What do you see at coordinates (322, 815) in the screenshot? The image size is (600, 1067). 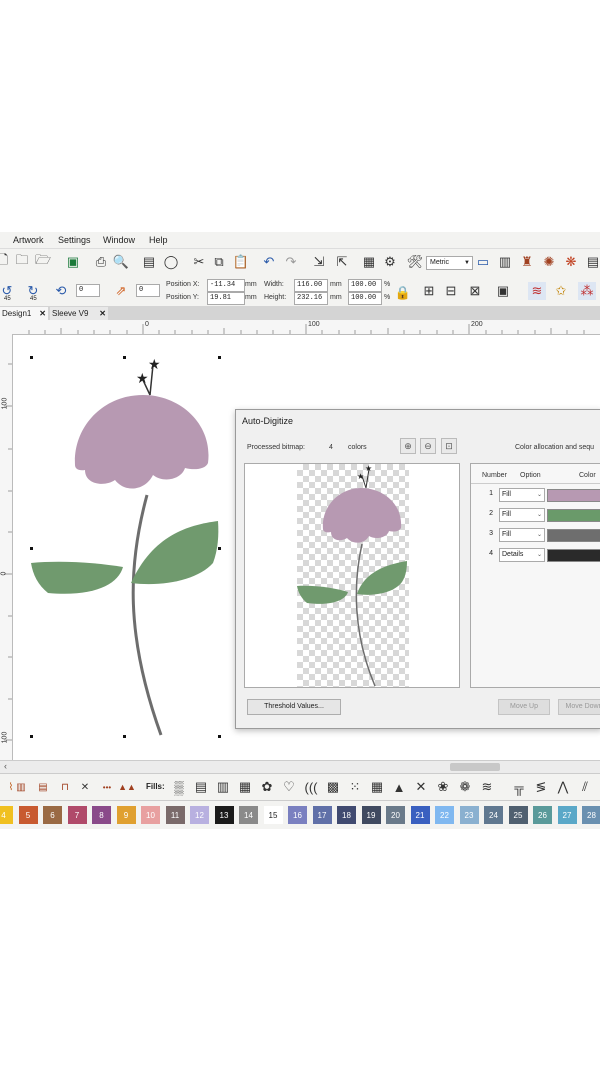 I see `thread-color-swatch: 17` at bounding box center [322, 815].